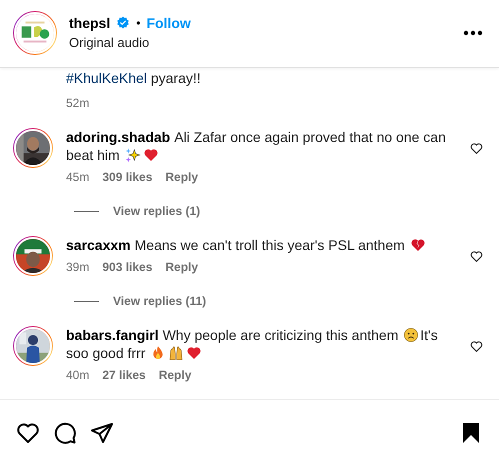 Image resolution: width=499 pixels, height=454 pixels. I want to click on comment-text: beat him, so click(93, 155).